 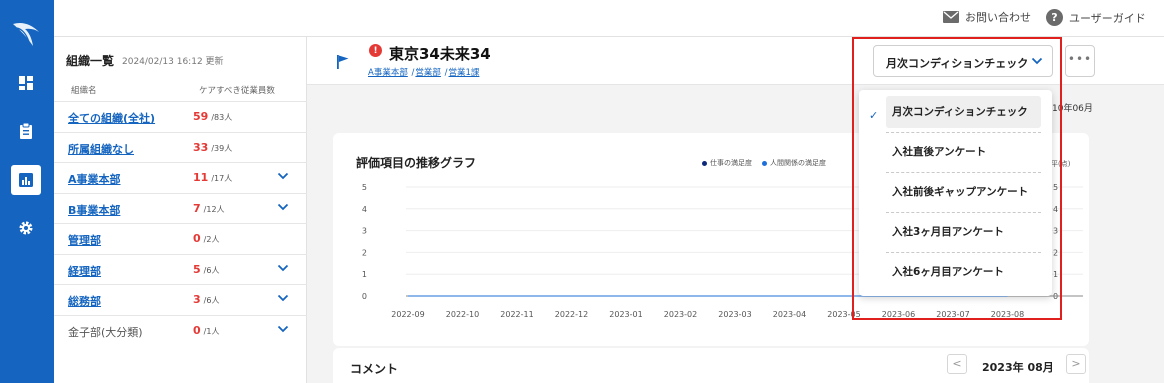 I want to click on org-name-link: A事業本部, so click(x=94, y=179).